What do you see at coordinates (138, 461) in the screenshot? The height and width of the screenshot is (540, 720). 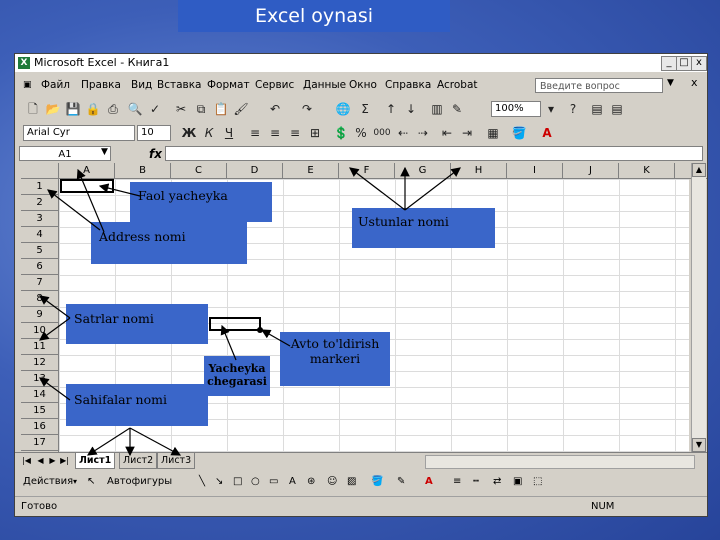 I see `sheet-tab-2: Лист2` at bounding box center [138, 461].